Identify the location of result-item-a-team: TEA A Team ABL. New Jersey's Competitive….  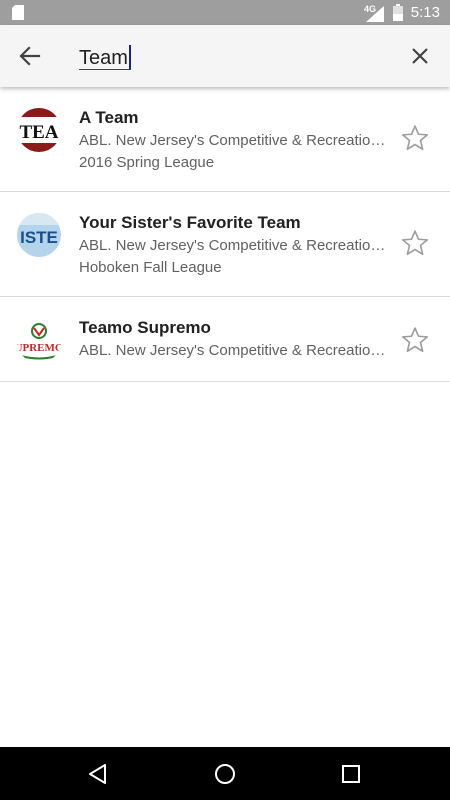
(225, 139).